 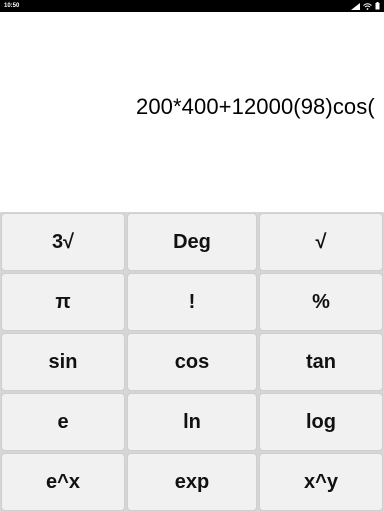 What do you see at coordinates (12, 6) in the screenshot?
I see `status-time: 10:50` at bounding box center [12, 6].